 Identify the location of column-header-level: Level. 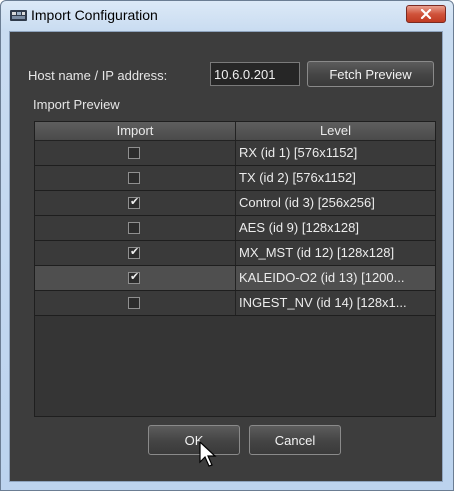
(335, 131).